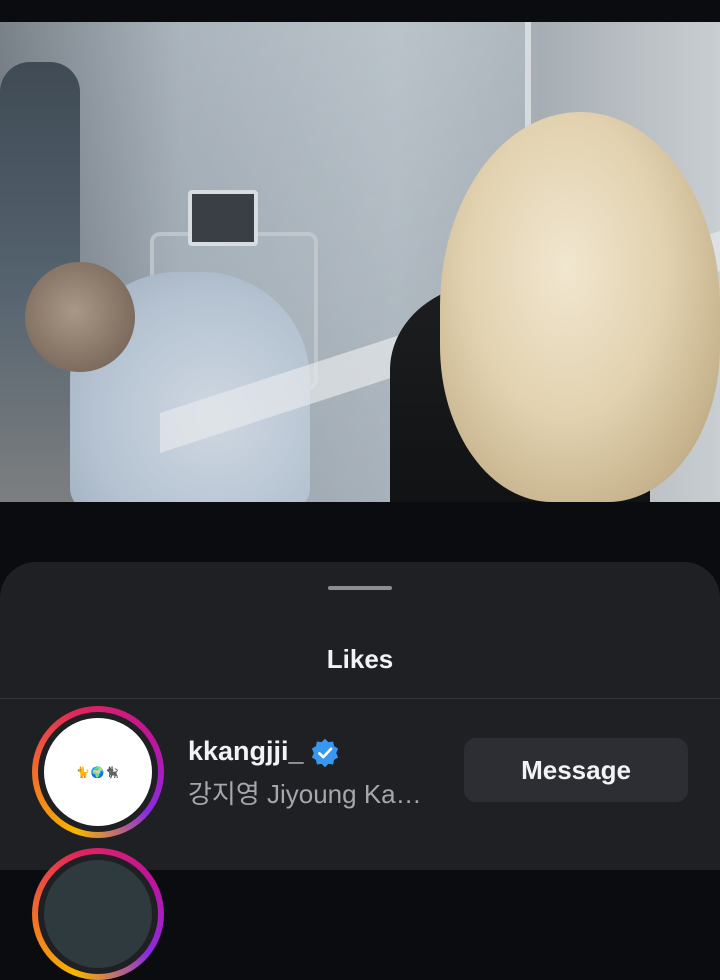 The height and width of the screenshot is (980, 720). I want to click on sheet-divider, so click(360, 698).